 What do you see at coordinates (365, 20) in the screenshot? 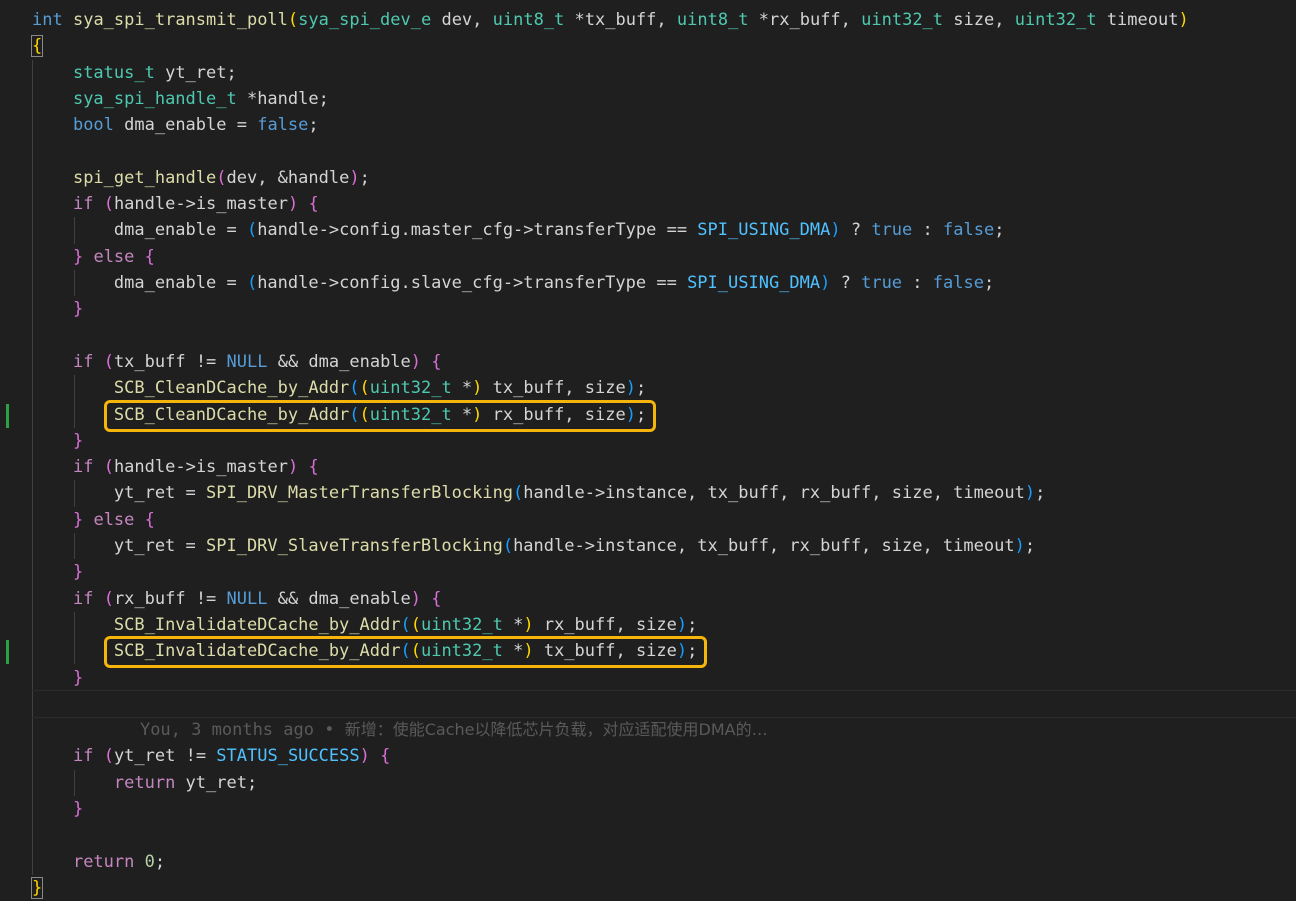
I see `code-token: sya_spi_dev_e` at bounding box center [365, 20].